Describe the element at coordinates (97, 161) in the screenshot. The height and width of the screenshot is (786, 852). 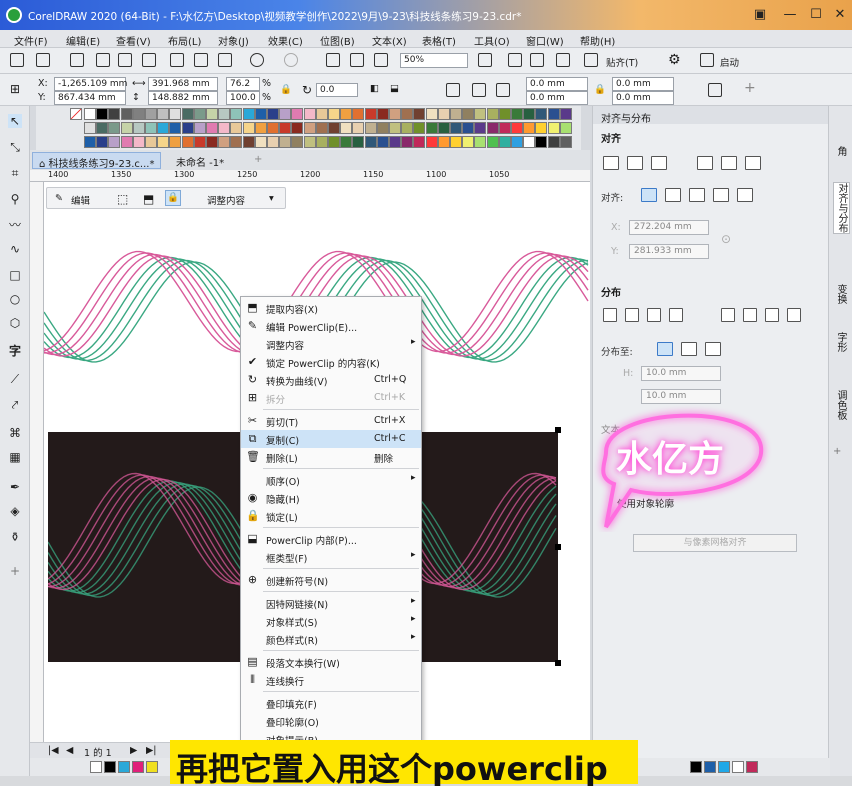
I see `tab-active-document: ⌂ 科技线条练习9-23.c...*` at that location.